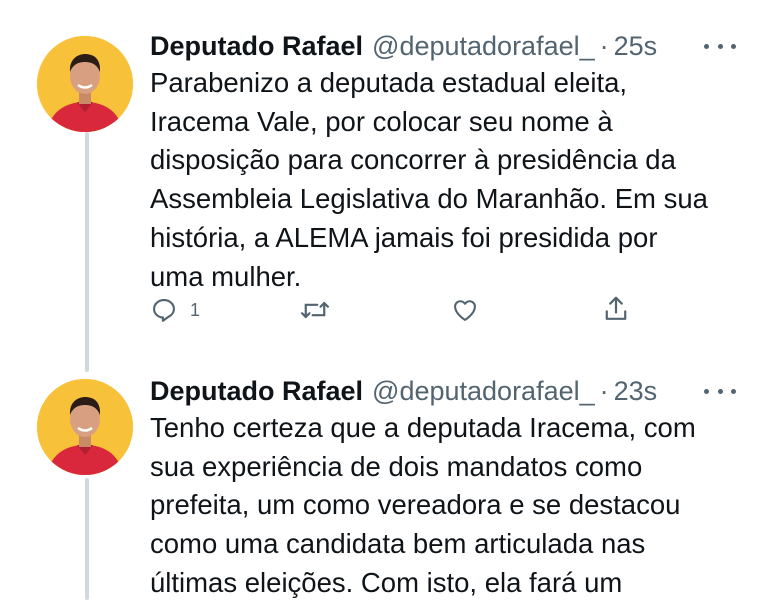 This screenshot has height=603, width=772. I want to click on timestamp: 25s, so click(636, 46).